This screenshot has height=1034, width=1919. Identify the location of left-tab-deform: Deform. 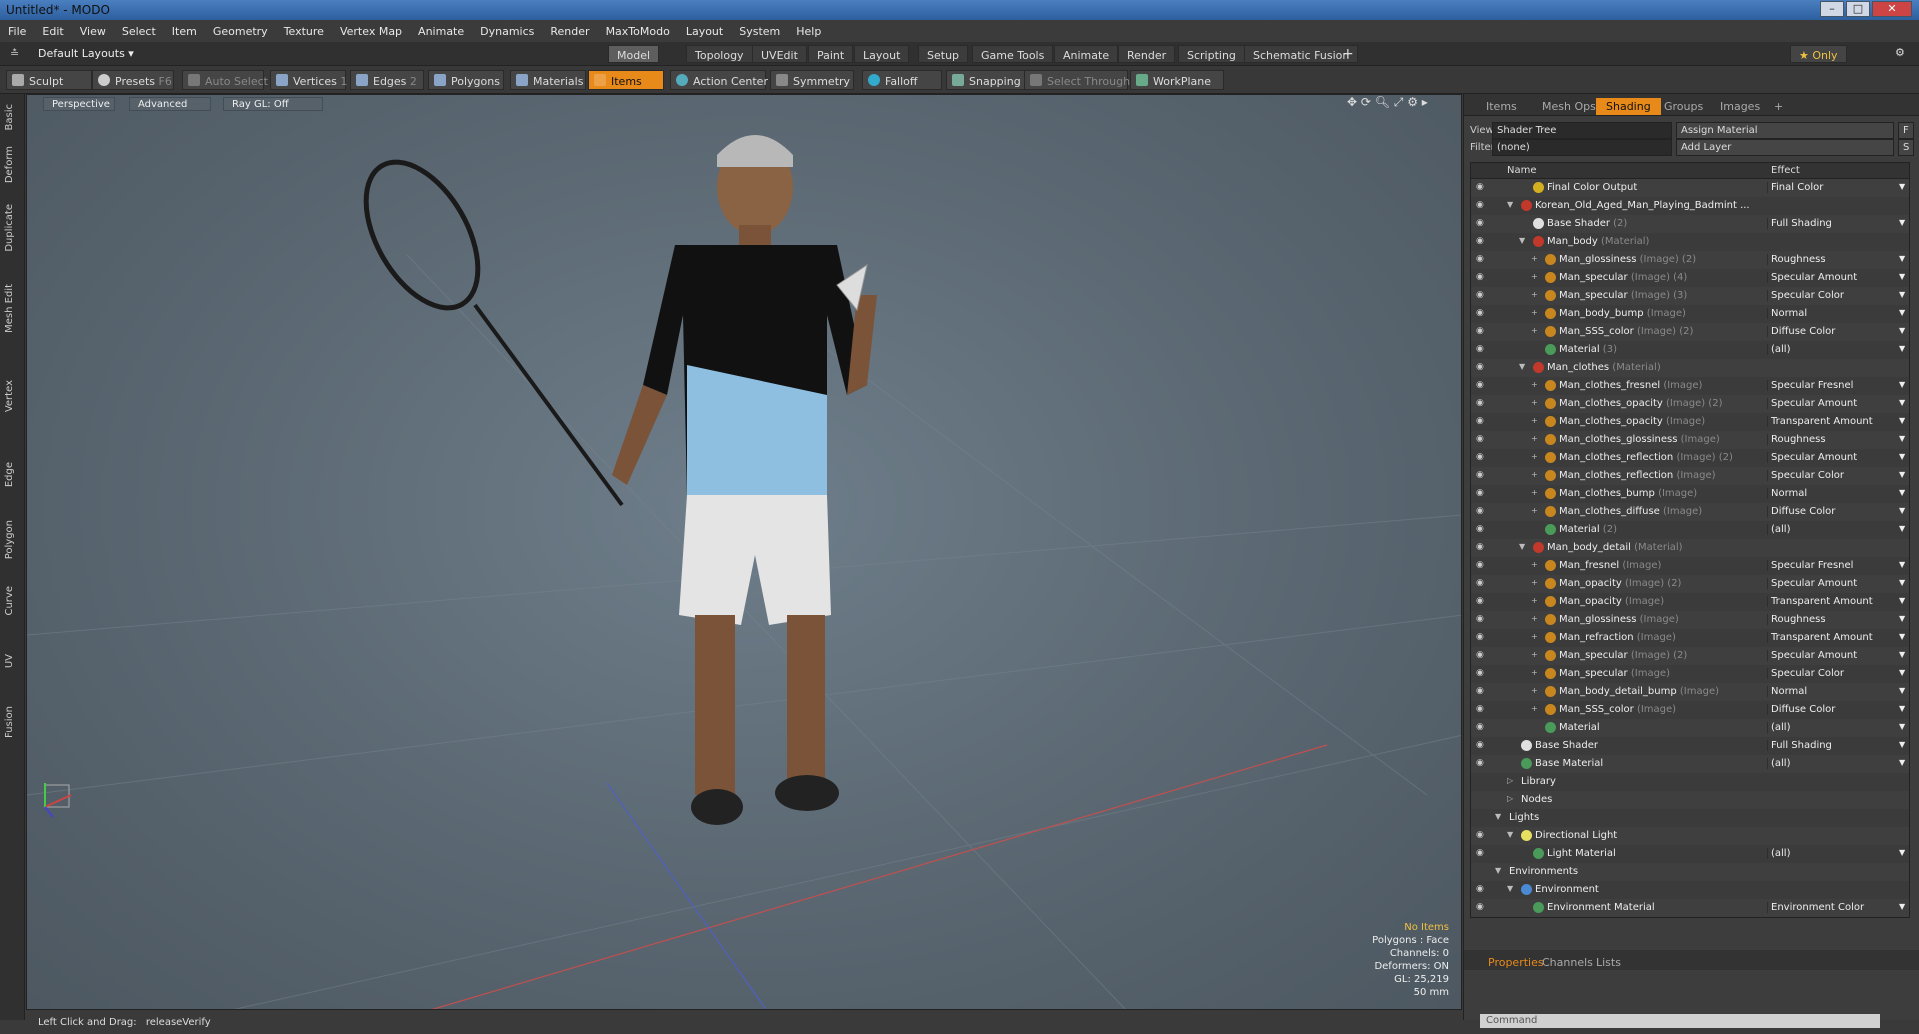
(9, 164).